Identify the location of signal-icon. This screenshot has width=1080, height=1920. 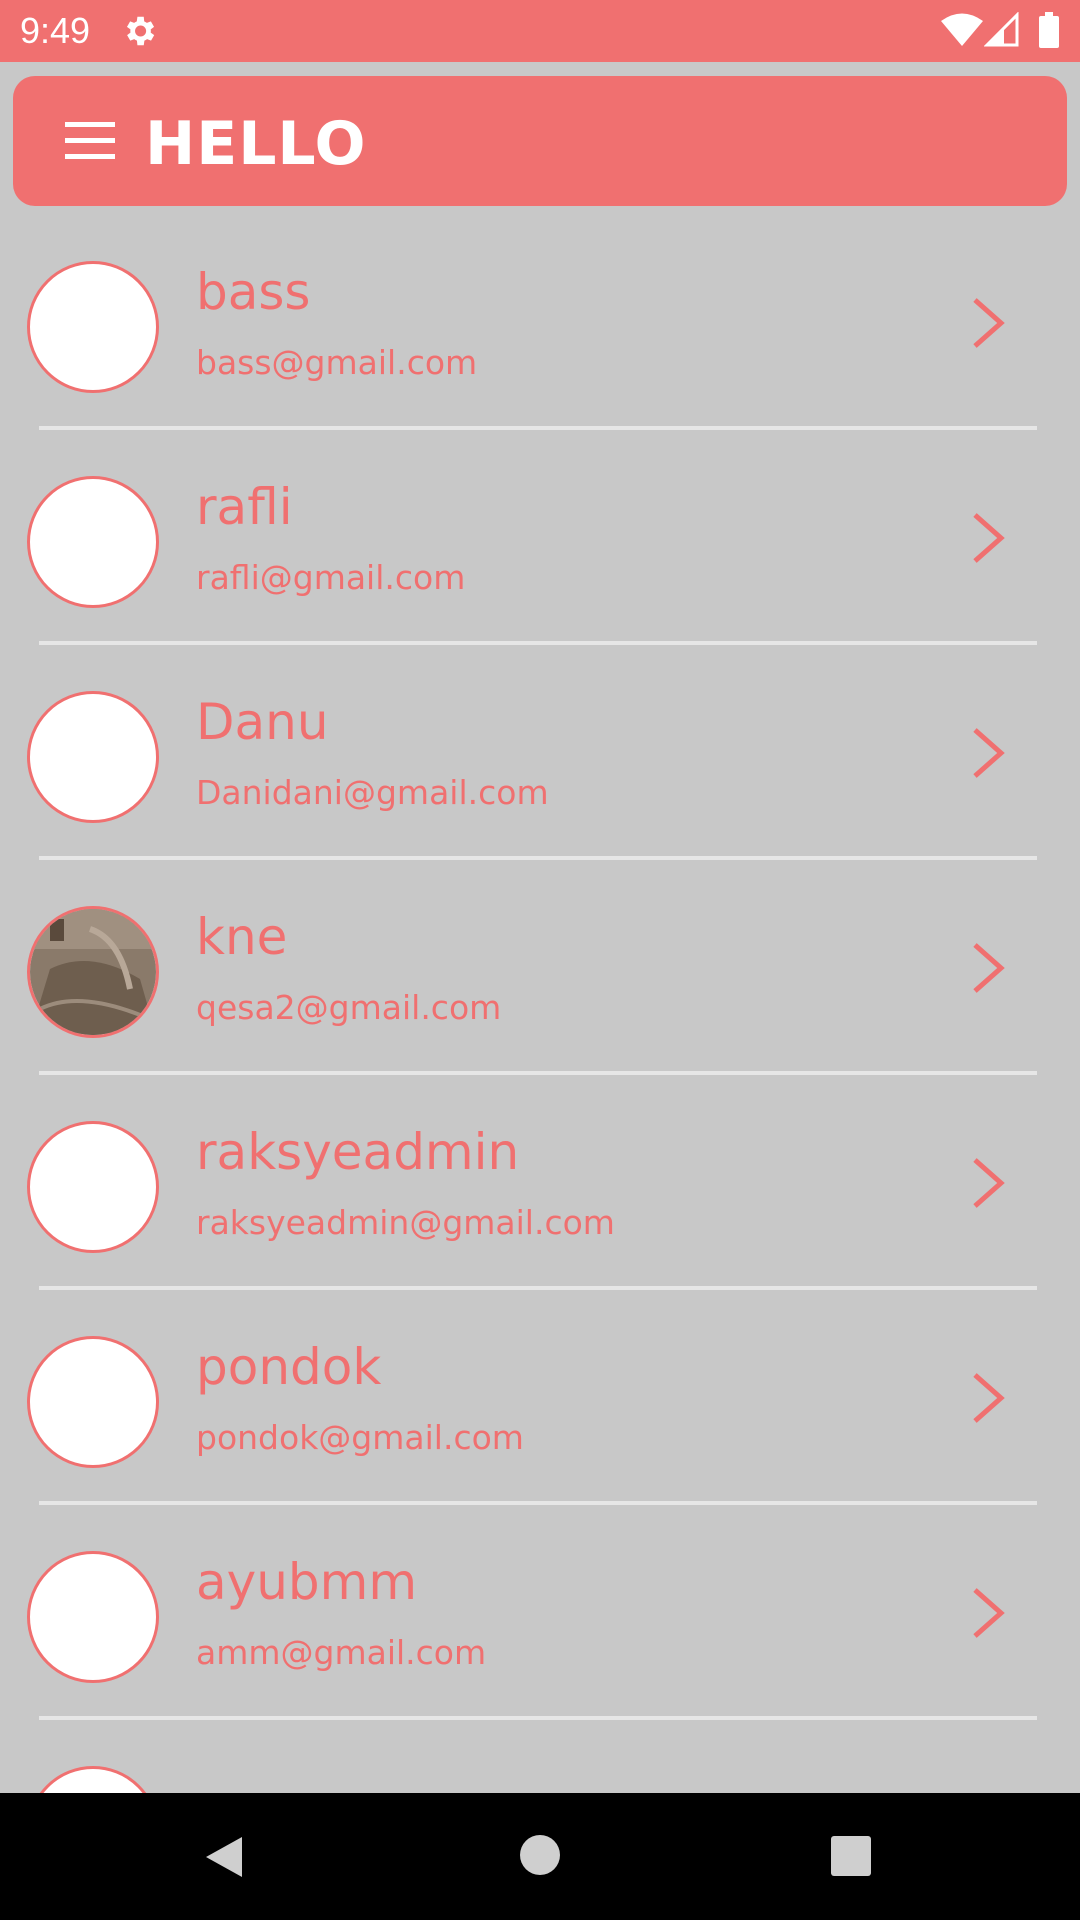
(1001, 29).